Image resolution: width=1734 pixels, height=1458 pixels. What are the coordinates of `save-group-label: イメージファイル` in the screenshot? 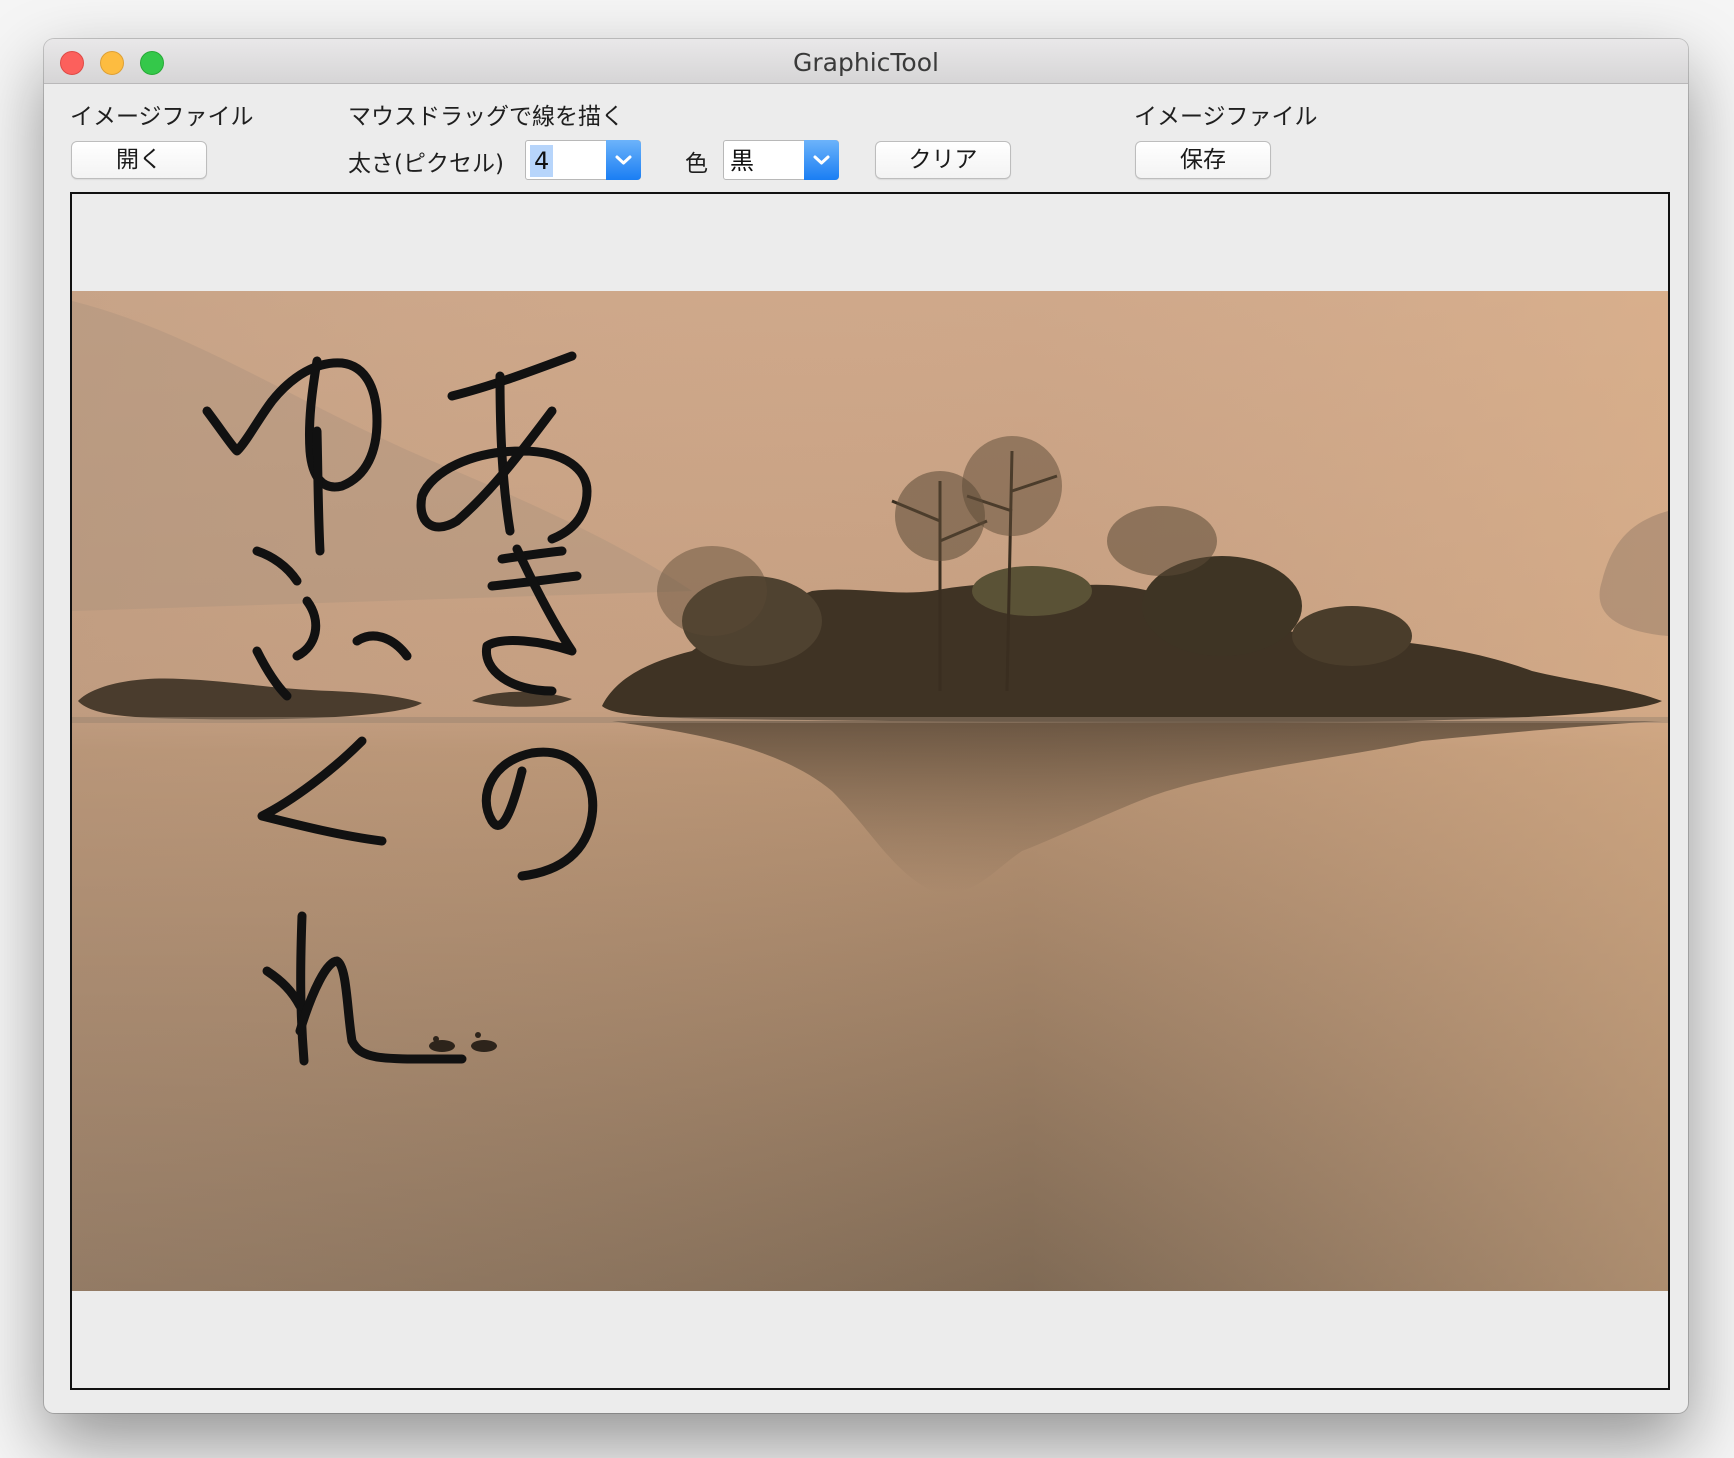 It's located at (1226, 117).